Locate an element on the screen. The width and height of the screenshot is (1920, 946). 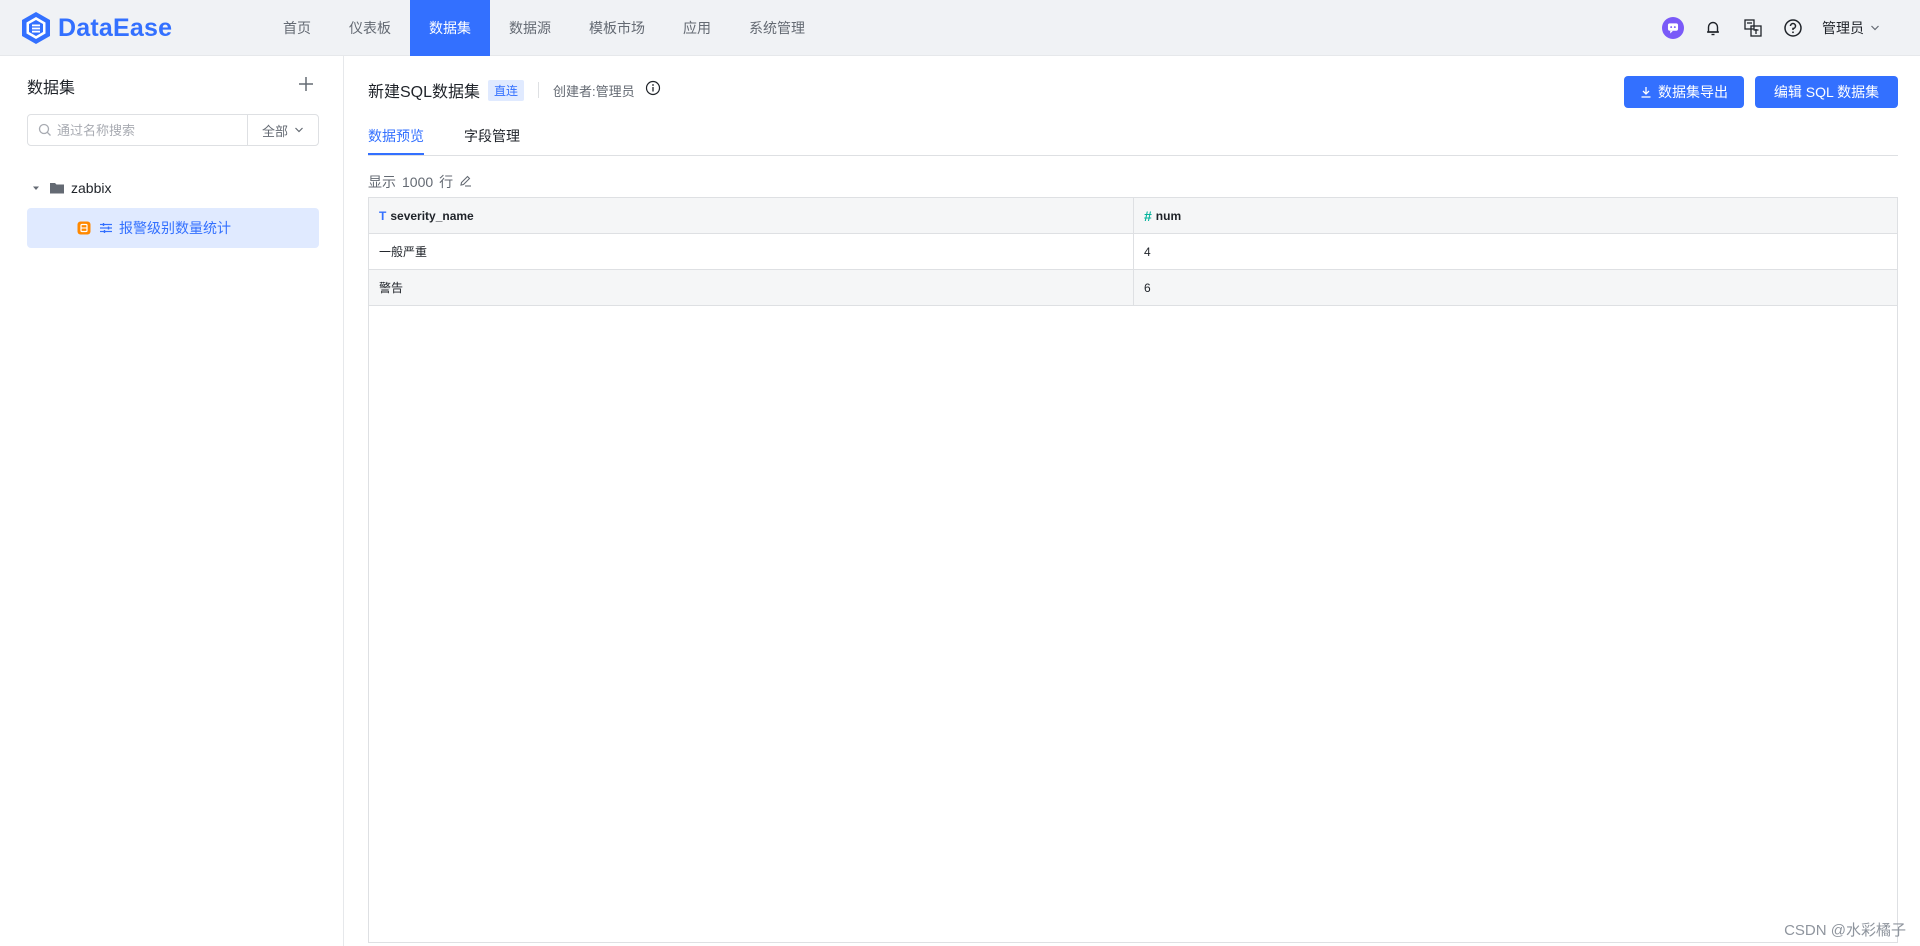
tree-leaf-label: 报警级别数量统计 is located at coordinates (175, 228).